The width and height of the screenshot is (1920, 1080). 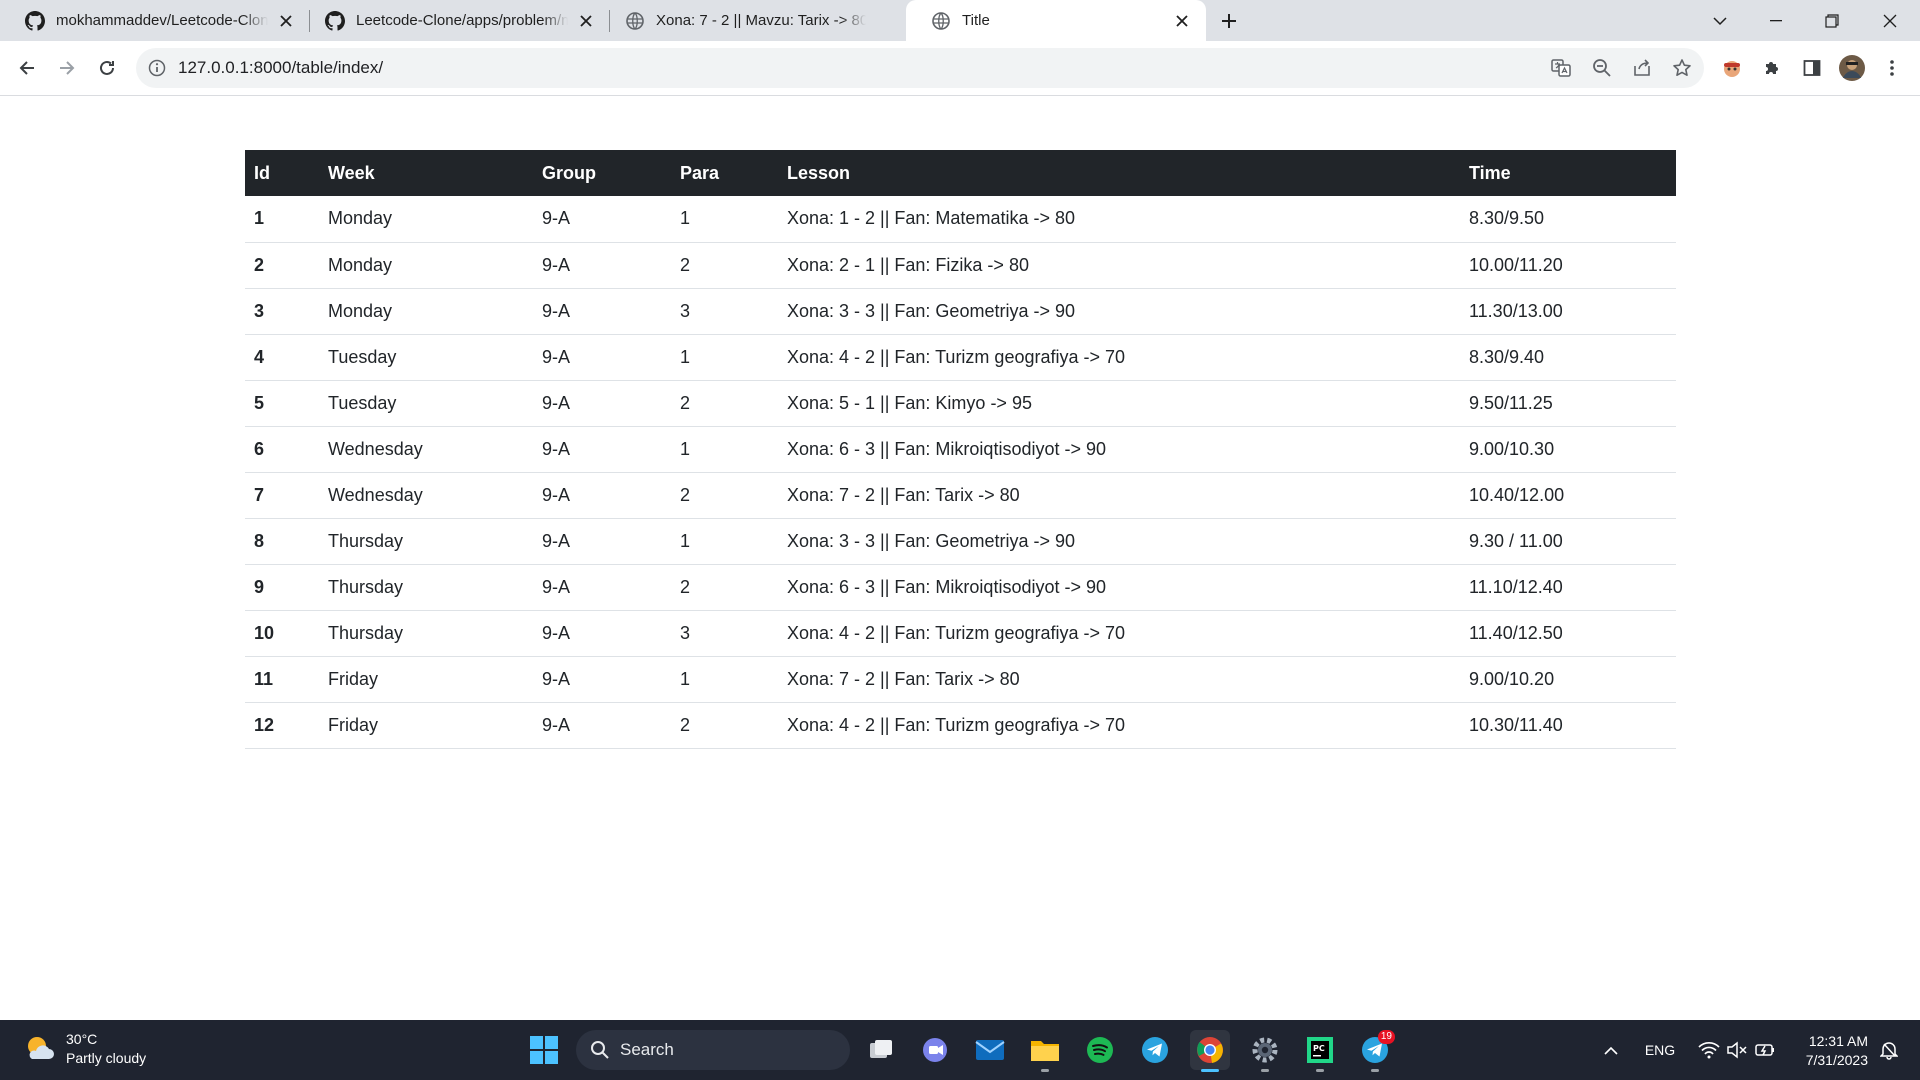 What do you see at coordinates (282, 449) in the screenshot?
I see `cell-id: 6` at bounding box center [282, 449].